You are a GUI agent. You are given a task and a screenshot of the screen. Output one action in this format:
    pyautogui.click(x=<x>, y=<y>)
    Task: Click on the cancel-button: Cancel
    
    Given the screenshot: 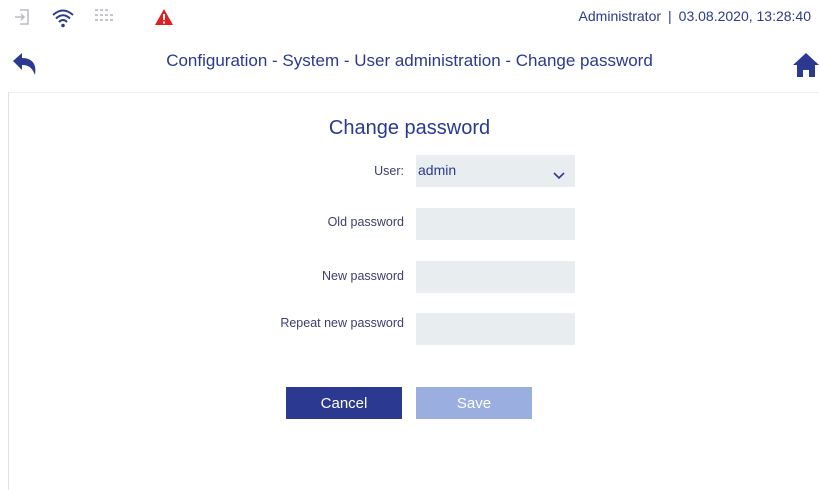 What is the action you would take?
    pyautogui.click(x=344, y=403)
    